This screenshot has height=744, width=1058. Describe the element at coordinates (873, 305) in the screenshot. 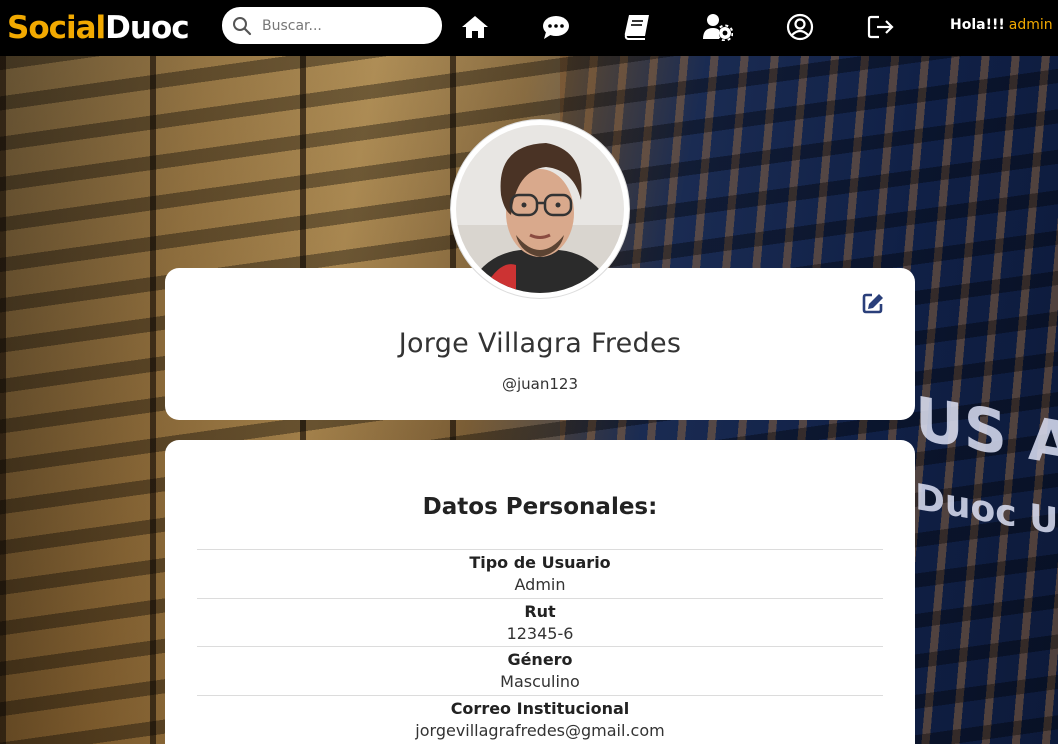

I see `edit-icon` at that location.